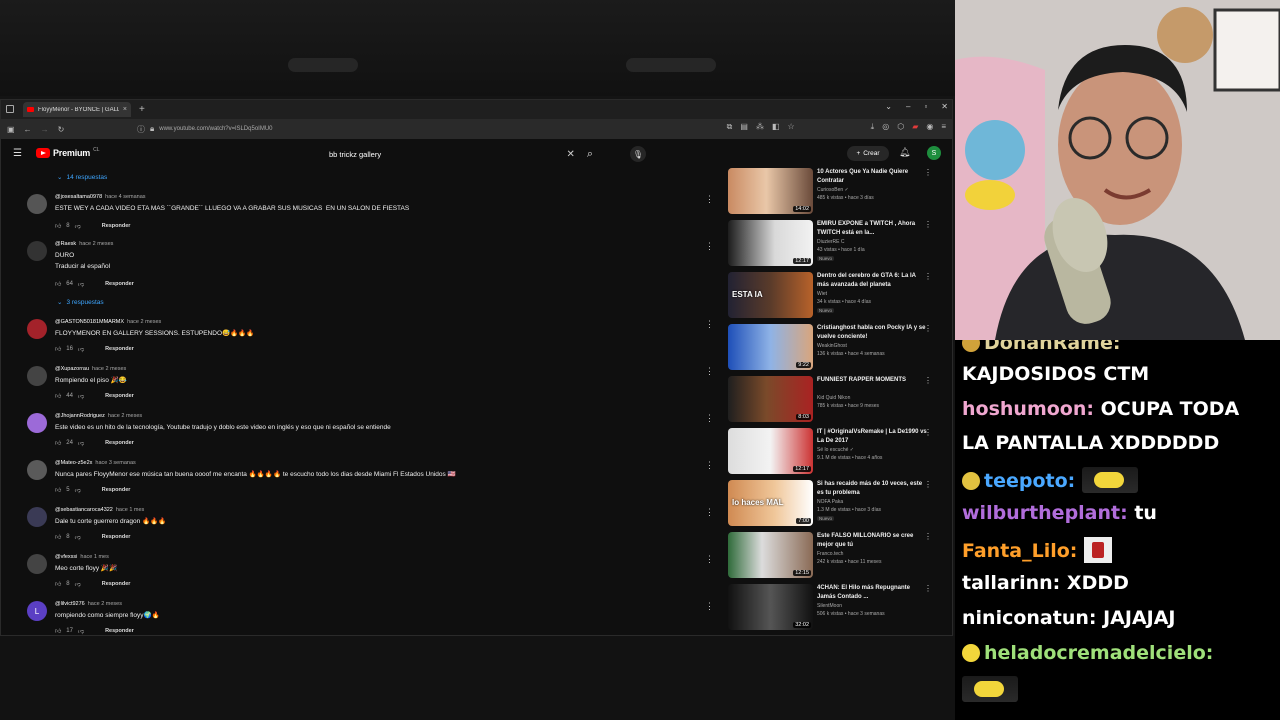  Describe the element at coordinates (37, 611) in the screenshot. I see `comment-avatar: L` at that location.